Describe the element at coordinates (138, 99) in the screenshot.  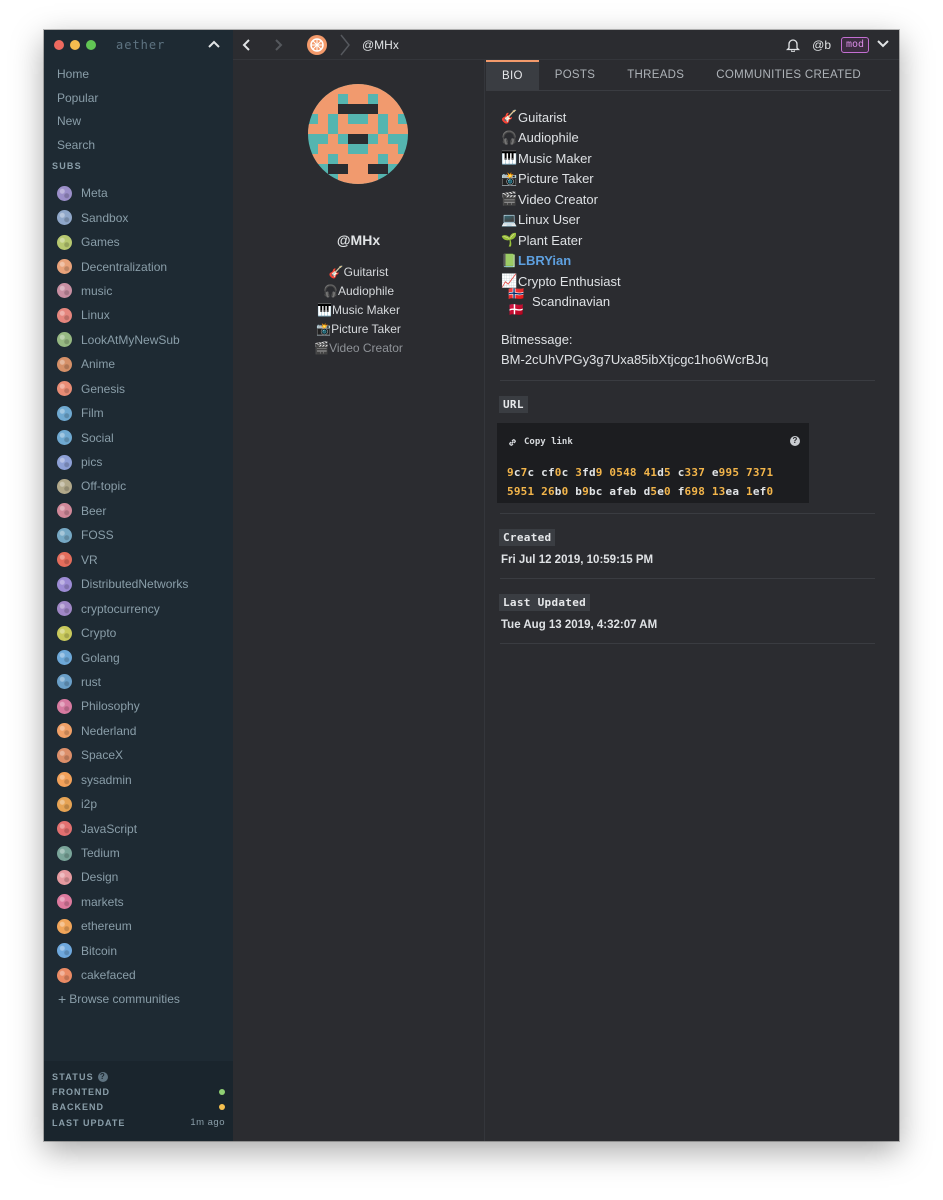
I see `nav-popular: Popular` at that location.